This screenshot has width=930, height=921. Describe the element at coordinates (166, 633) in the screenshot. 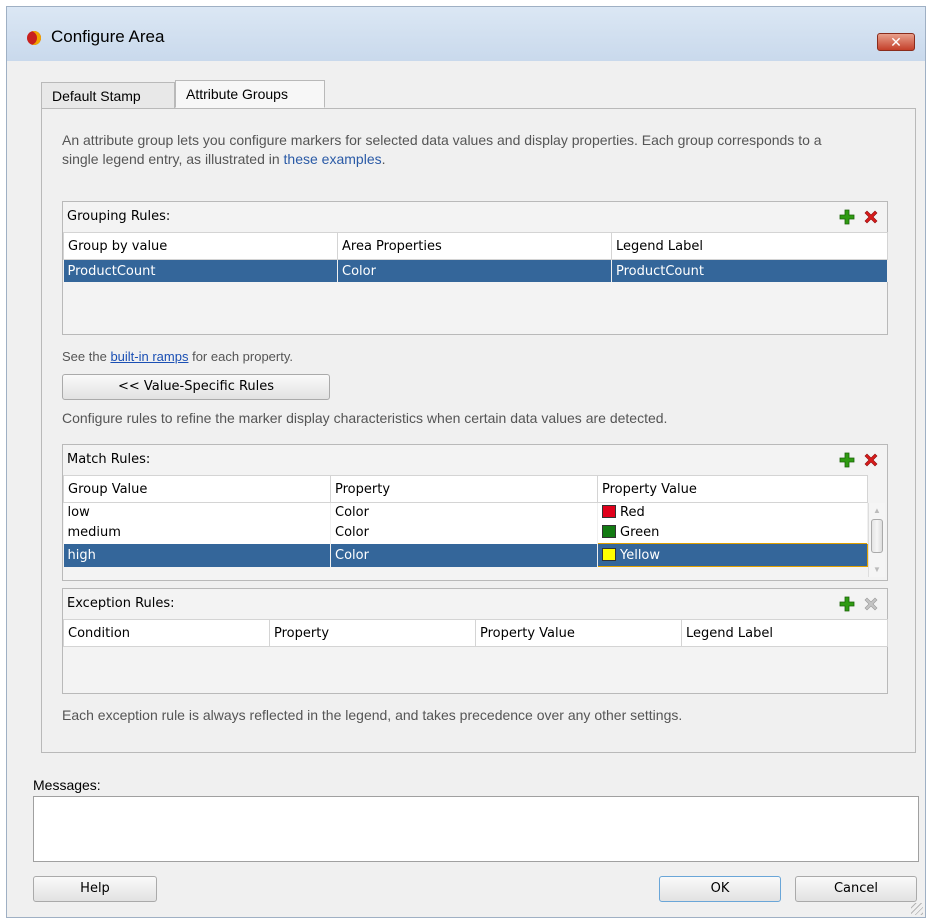

I see `column-header-condition: Condition` at that location.